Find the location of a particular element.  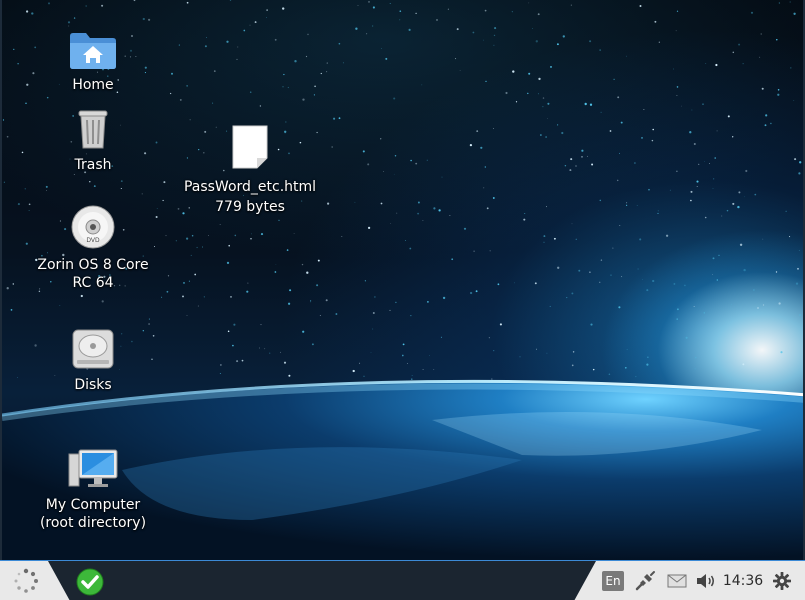

icon-label: Home is located at coordinates (93, 85).